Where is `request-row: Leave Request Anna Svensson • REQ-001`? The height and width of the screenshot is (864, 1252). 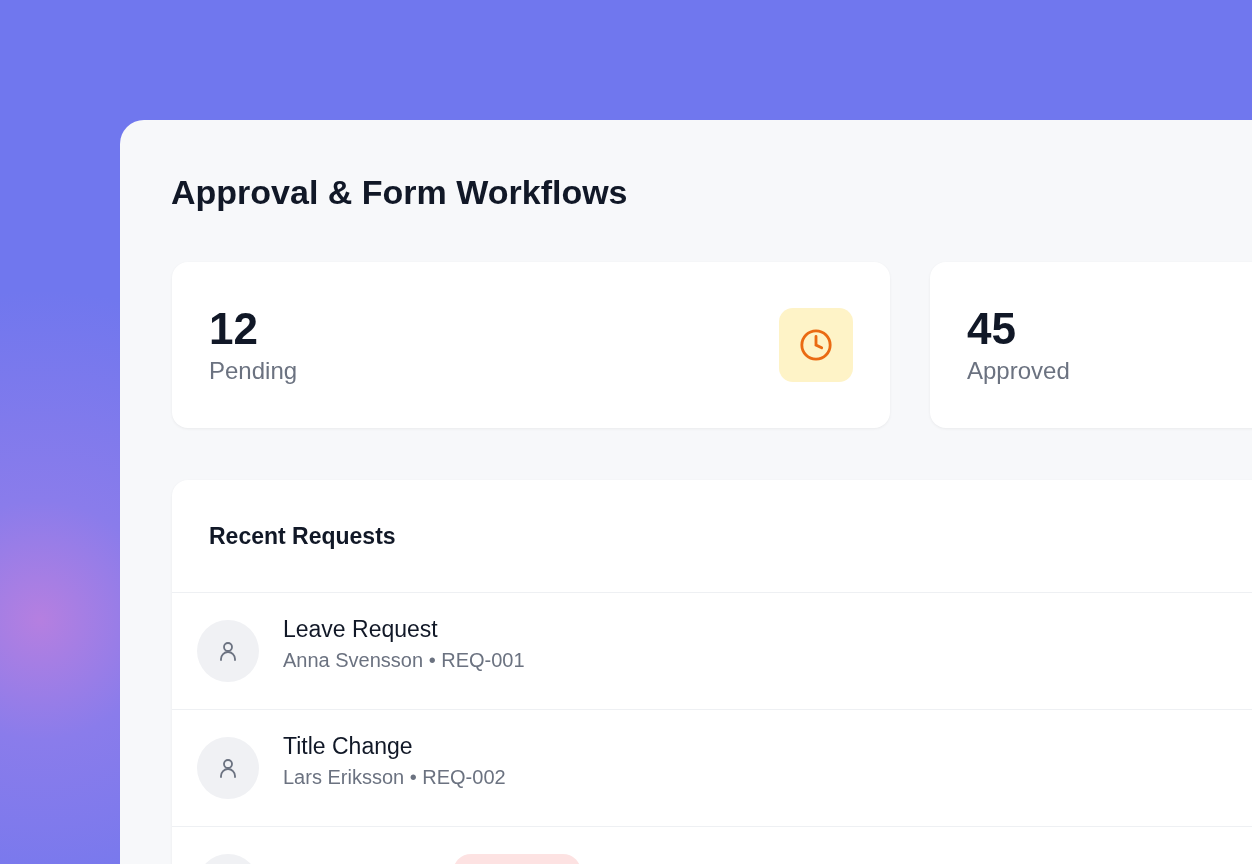
request-row: Leave Request Anna Svensson • REQ-001 is located at coordinates (712, 652).